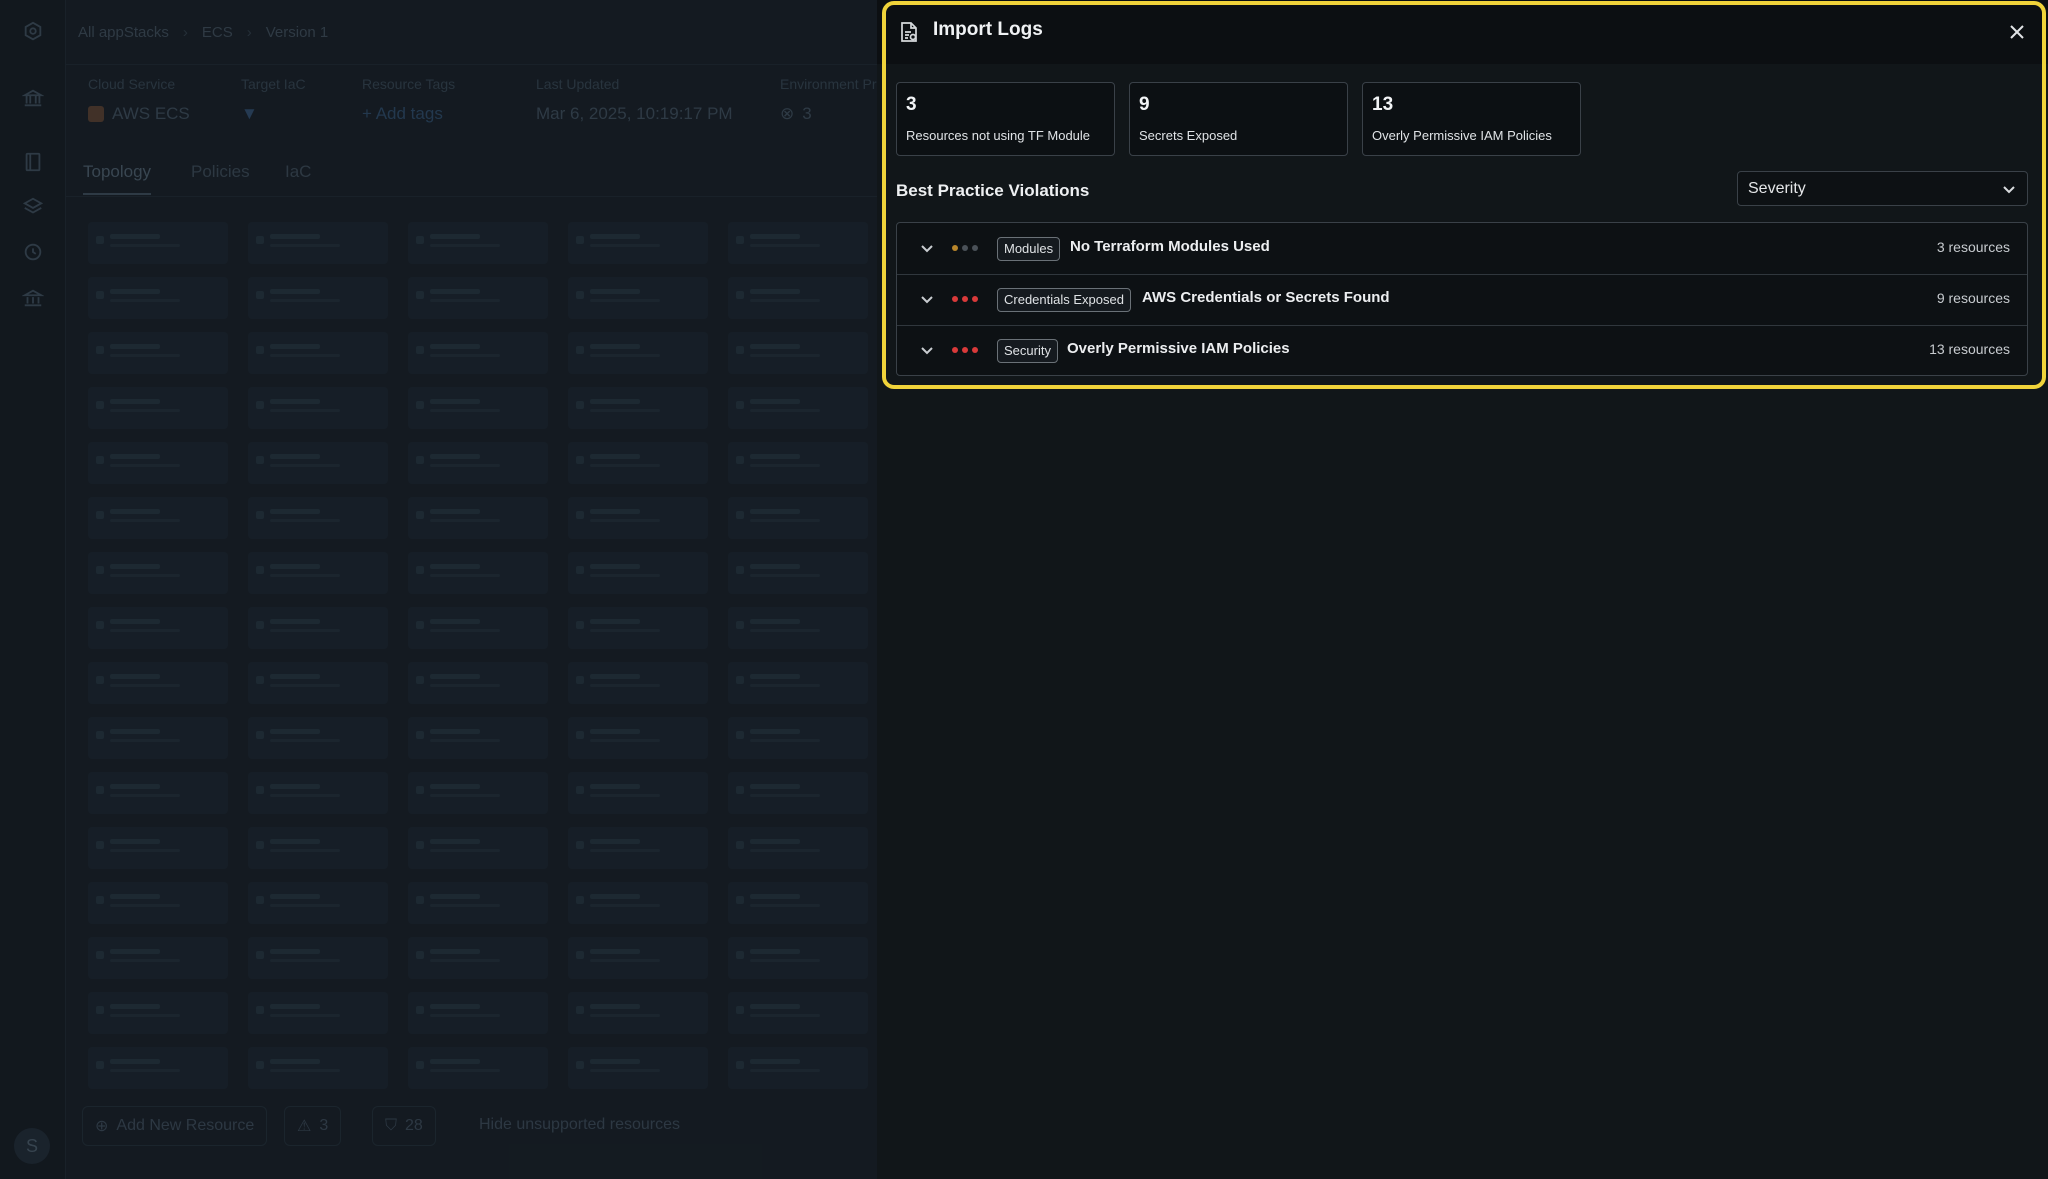  I want to click on severity-filter-select: Severity, so click(1882, 188).